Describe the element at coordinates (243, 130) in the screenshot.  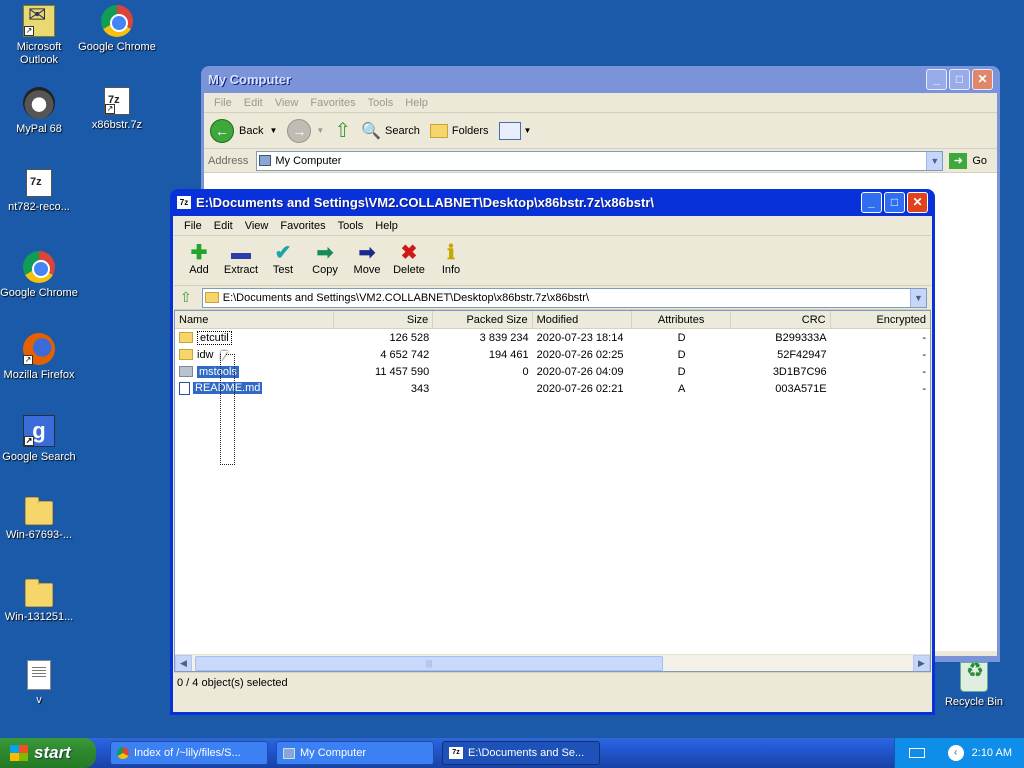
I see `back-button: ← Back ▼` at that location.